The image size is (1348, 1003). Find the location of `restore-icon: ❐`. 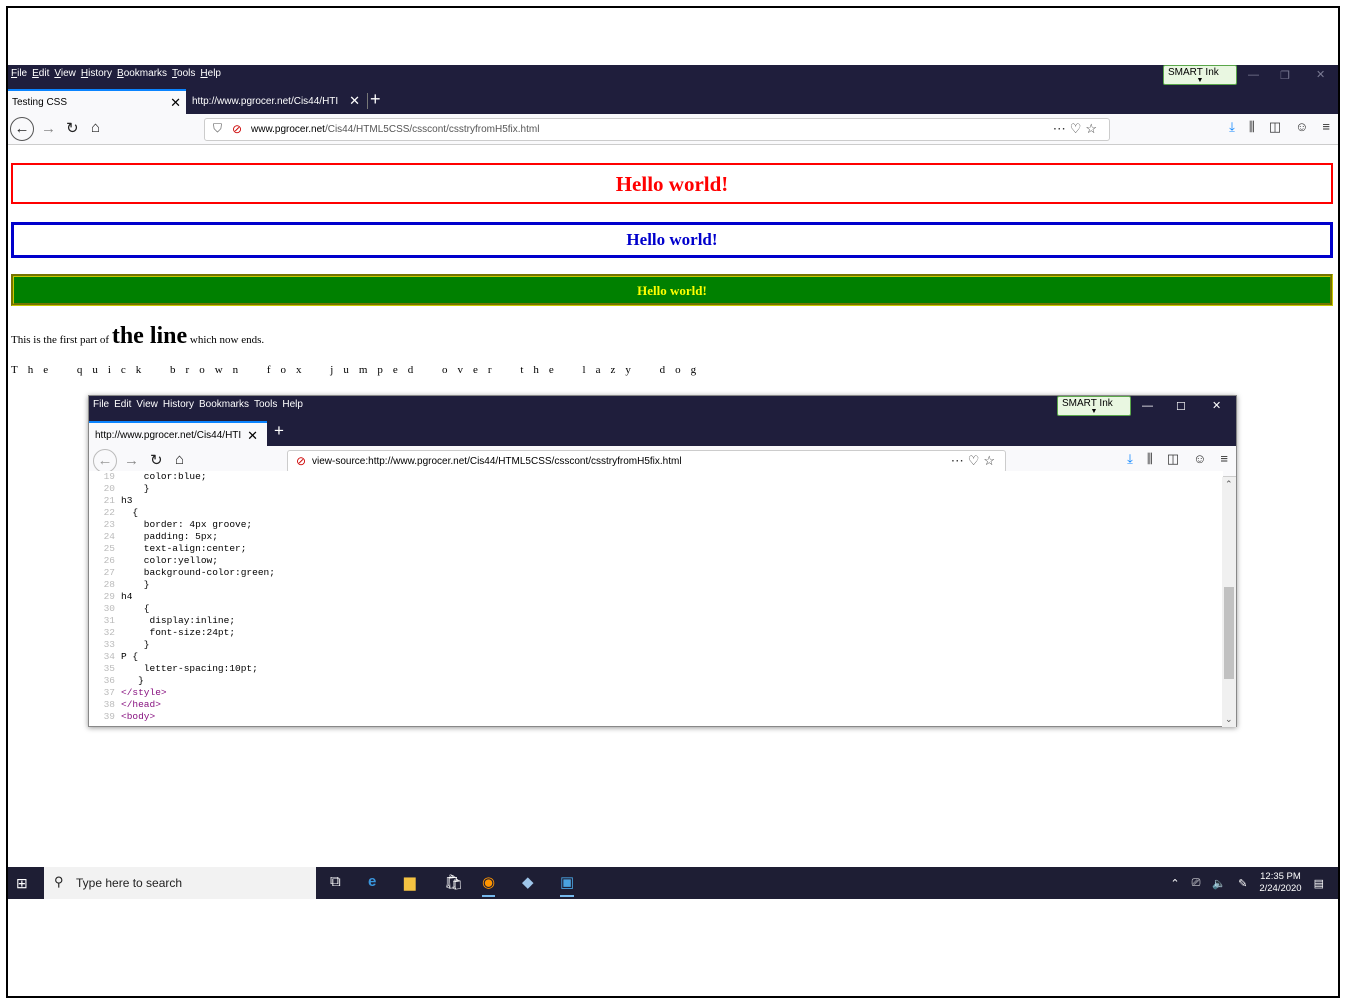

restore-icon: ❐ is located at coordinates (1285, 75).